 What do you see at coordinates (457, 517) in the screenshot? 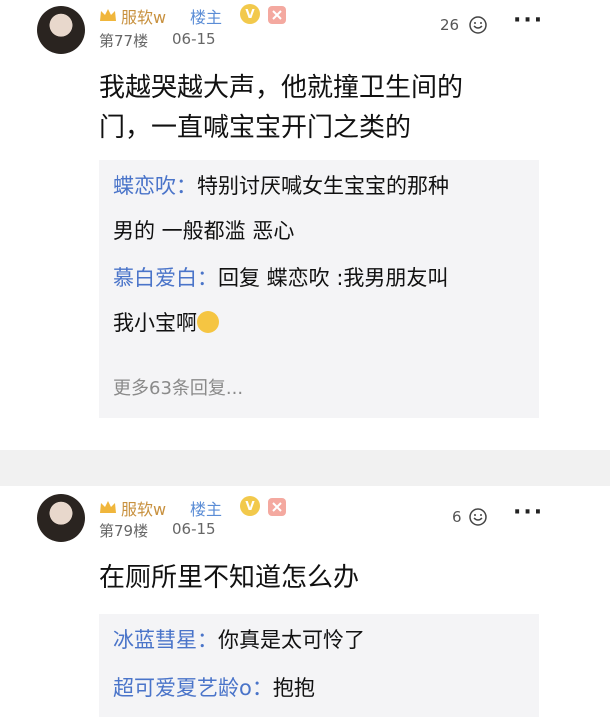
I see `like-count: 6` at bounding box center [457, 517].